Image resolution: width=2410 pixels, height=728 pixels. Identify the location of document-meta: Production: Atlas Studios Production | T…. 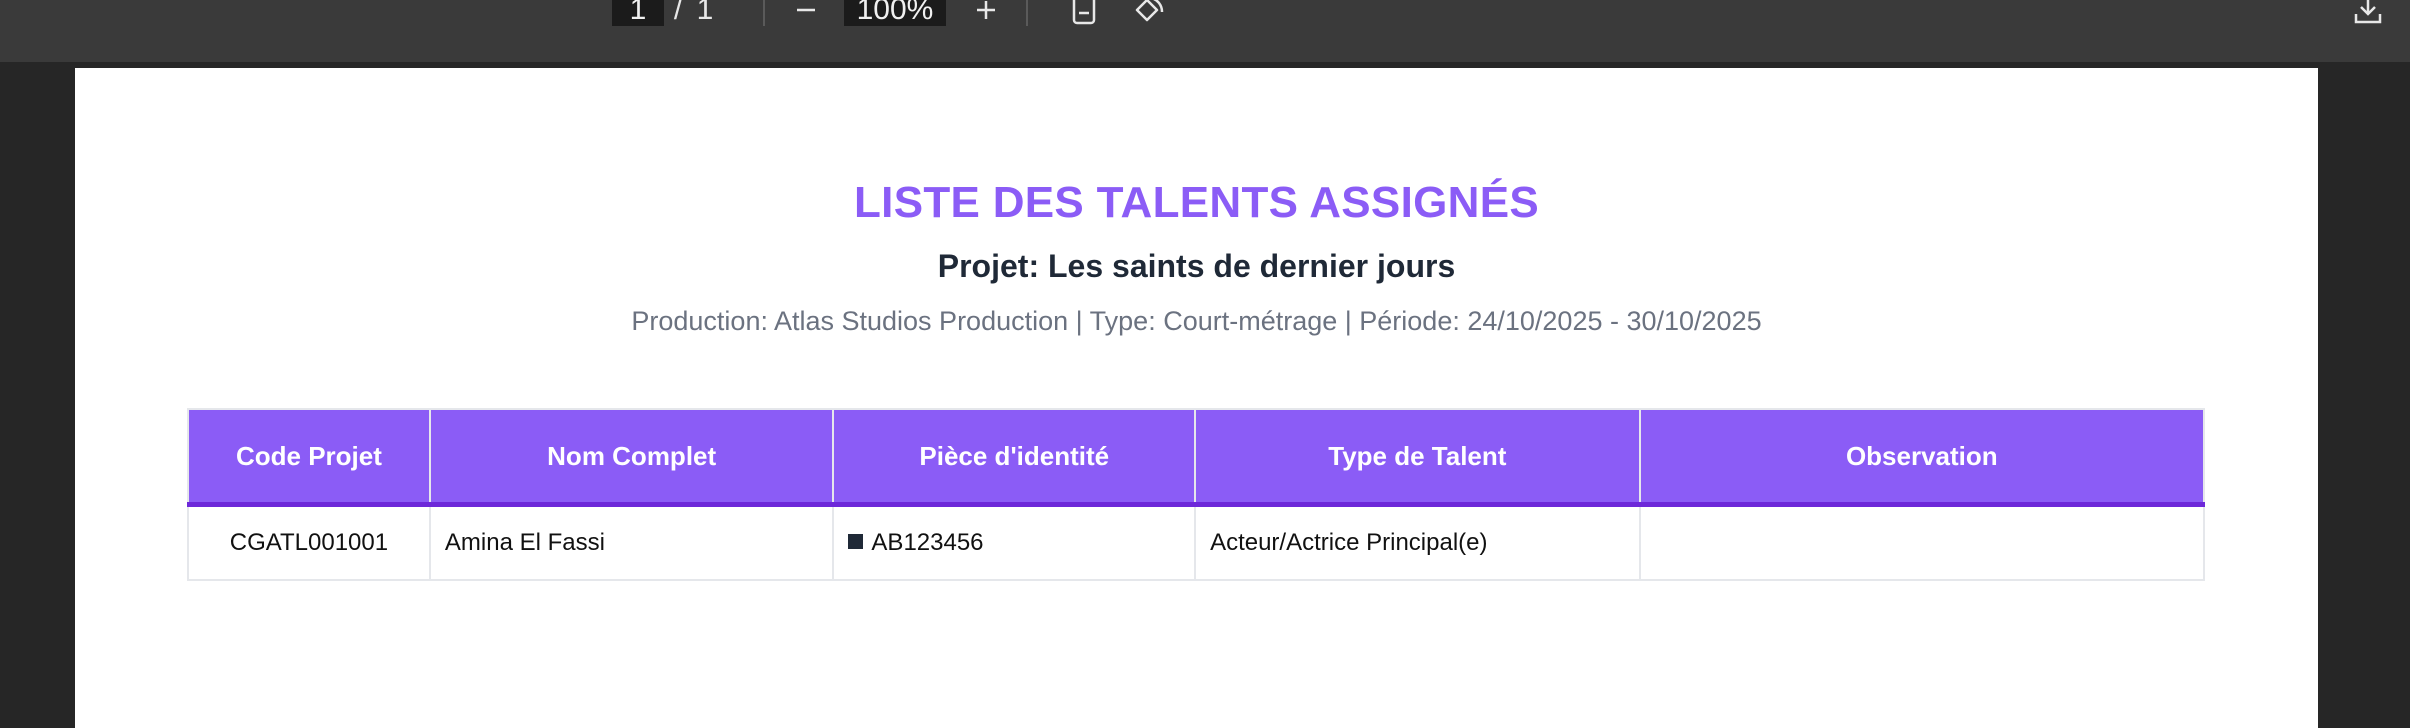
(1196, 321).